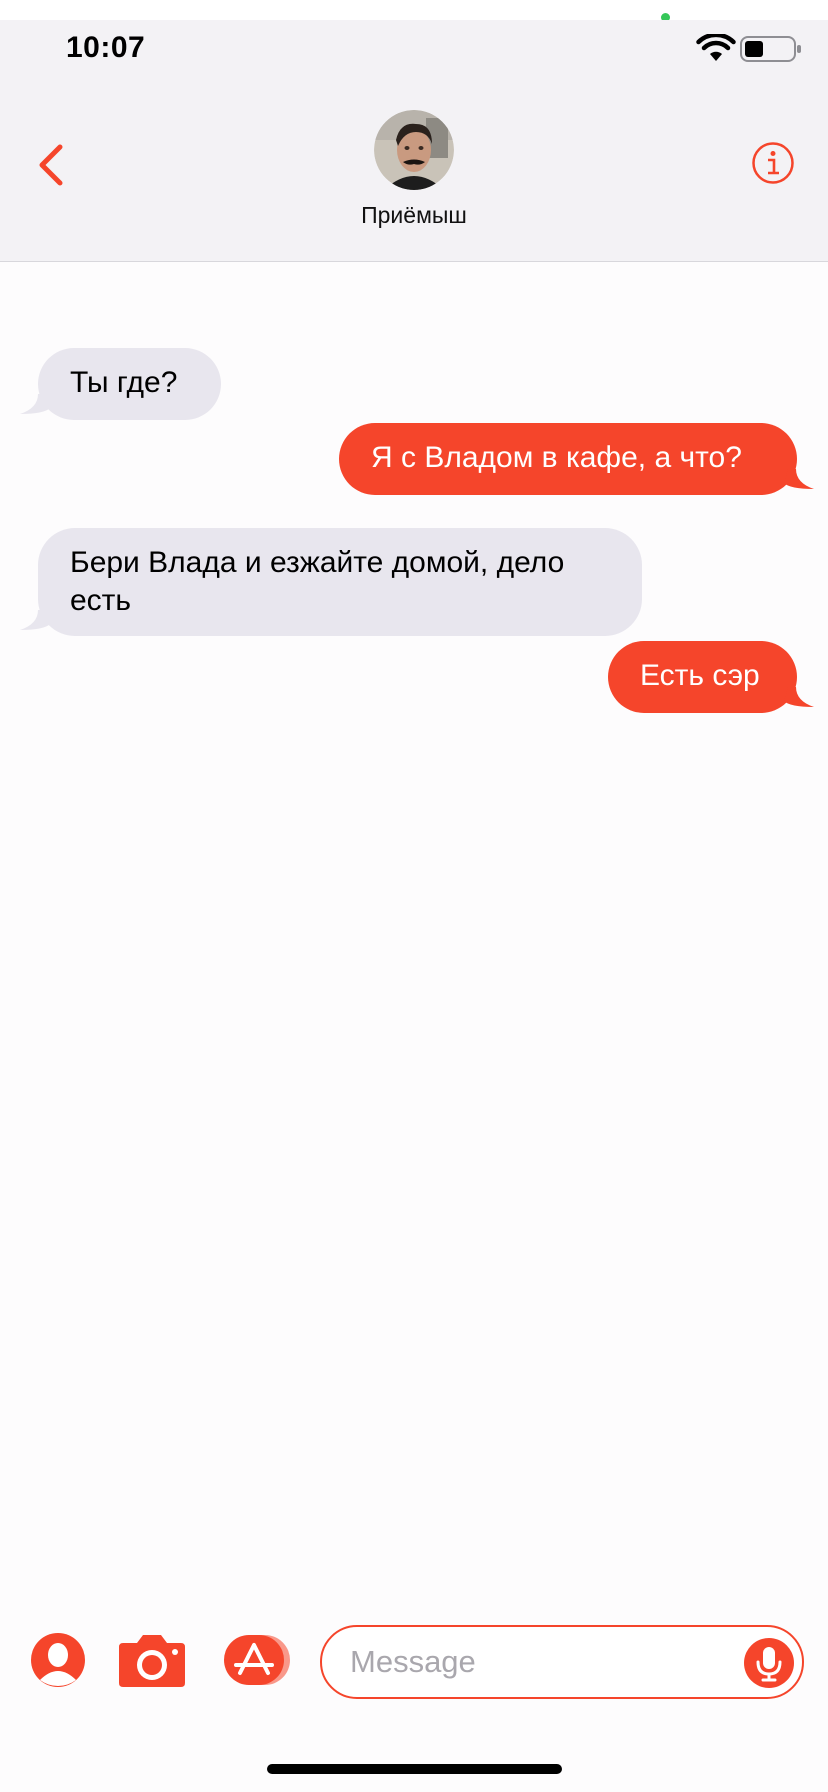  Describe the element at coordinates (414, 11) in the screenshot. I see `top-strip` at that location.